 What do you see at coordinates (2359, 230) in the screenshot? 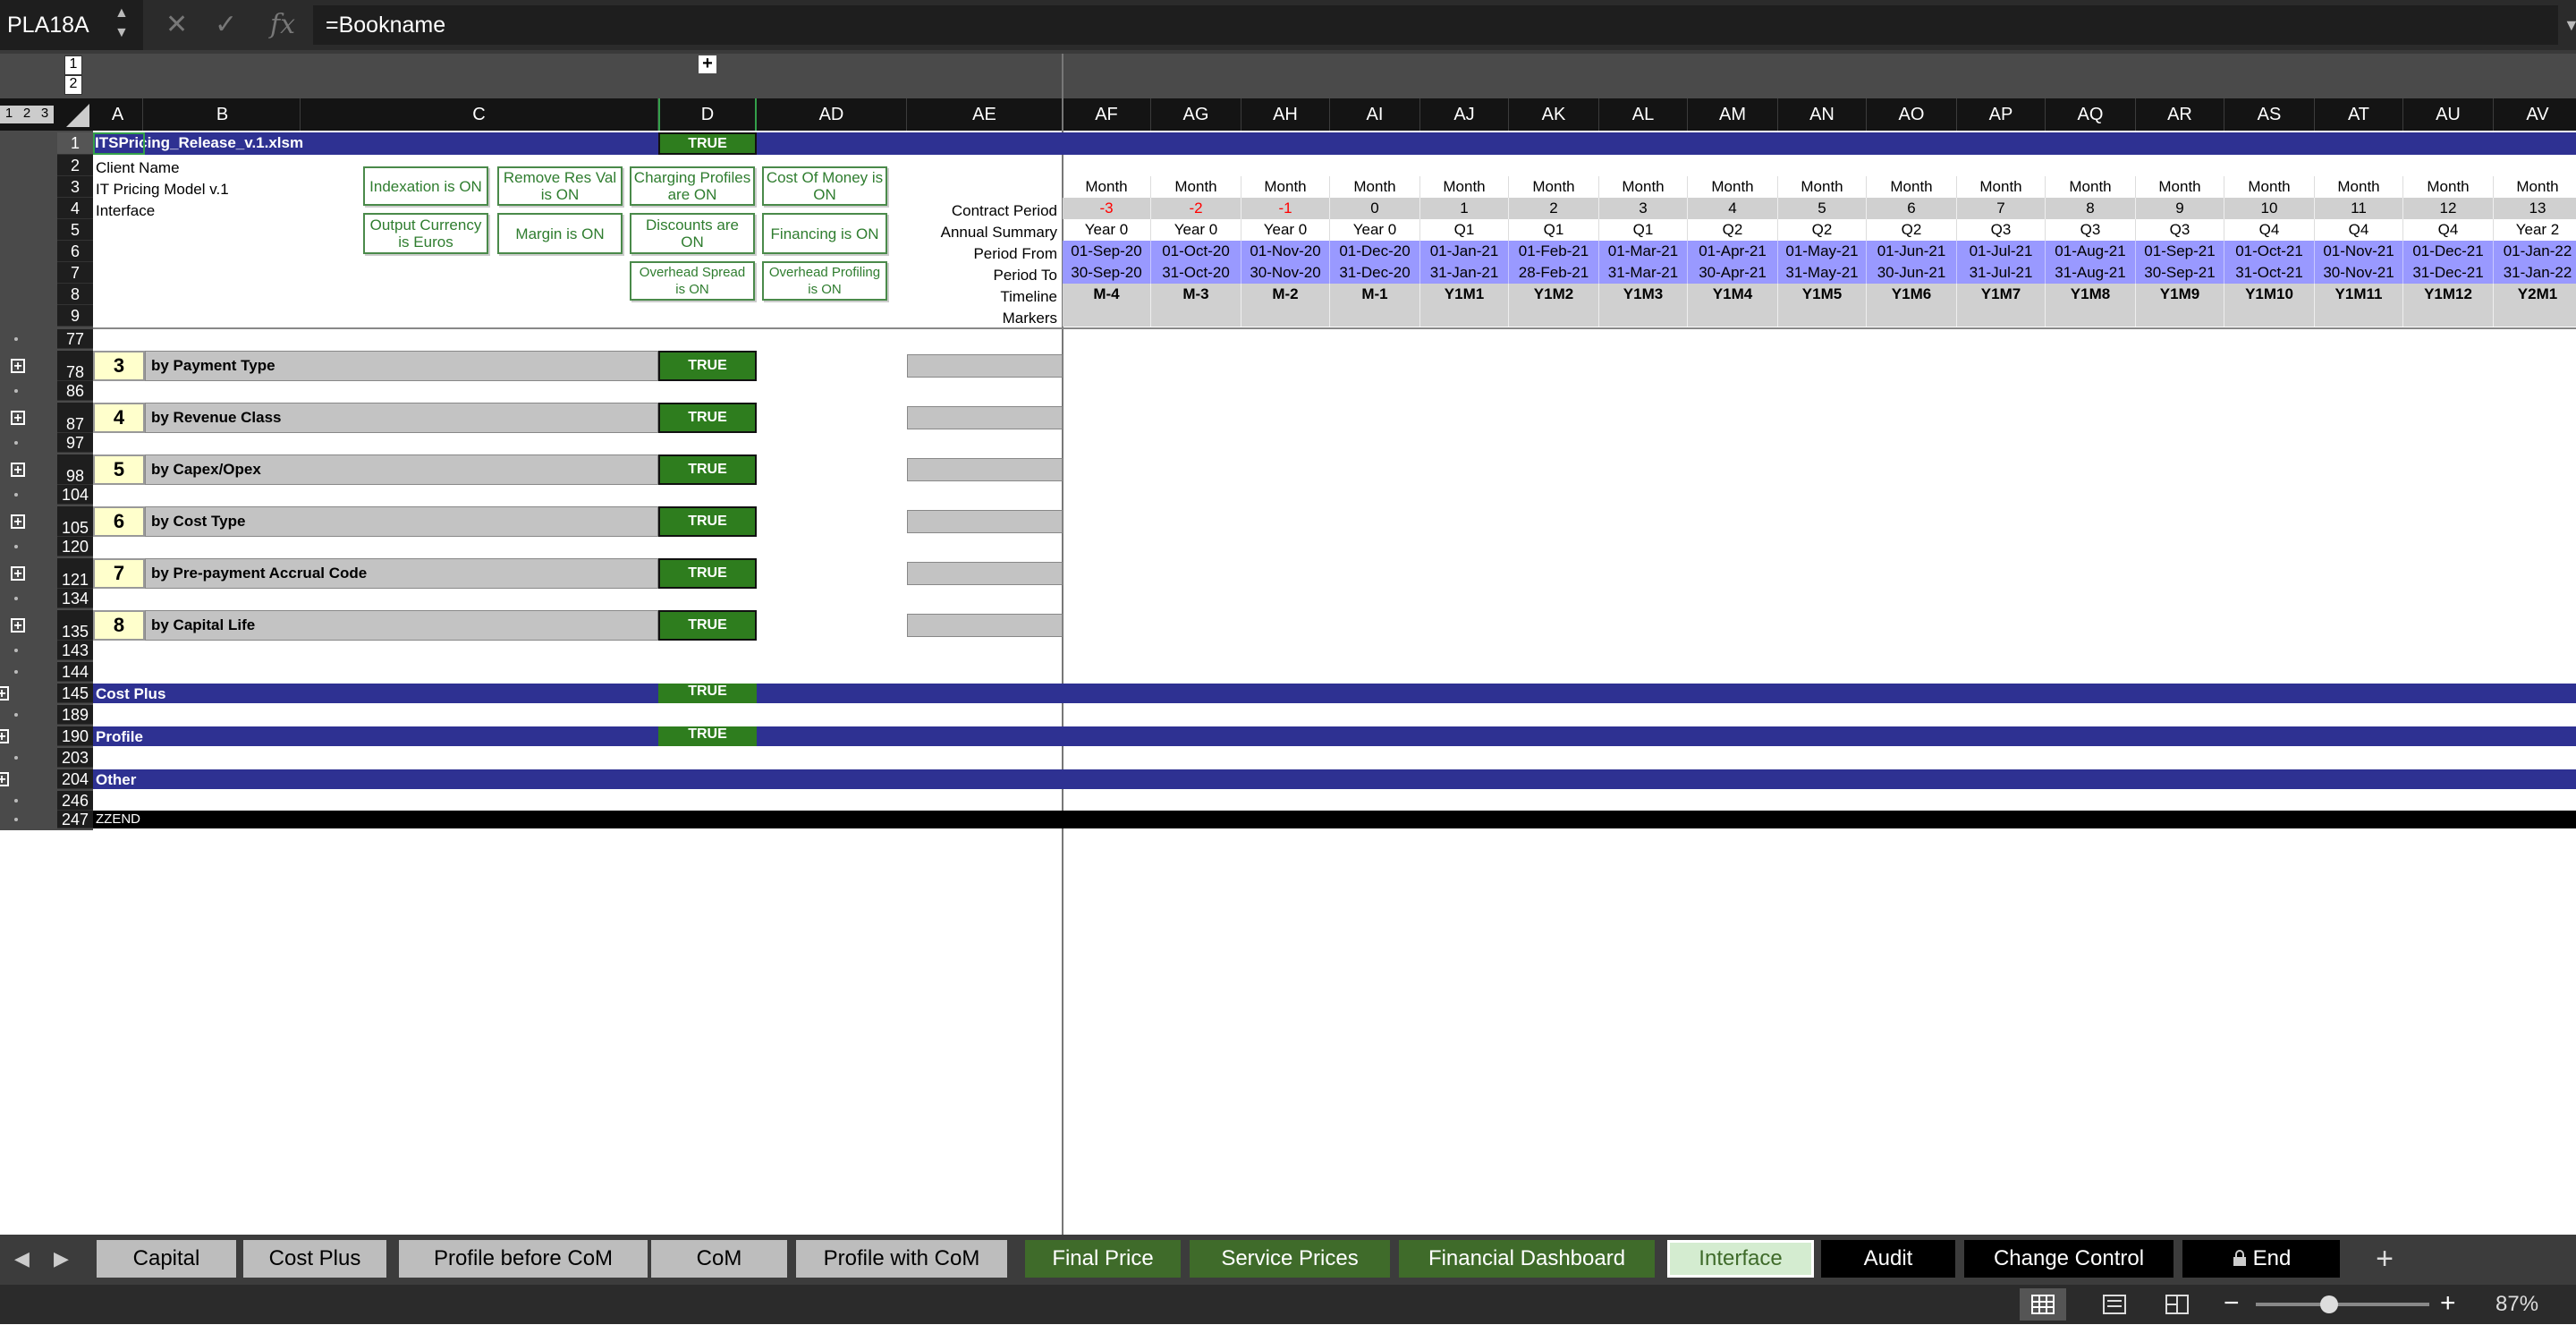
I see `annual-summary-cell: Q4` at bounding box center [2359, 230].